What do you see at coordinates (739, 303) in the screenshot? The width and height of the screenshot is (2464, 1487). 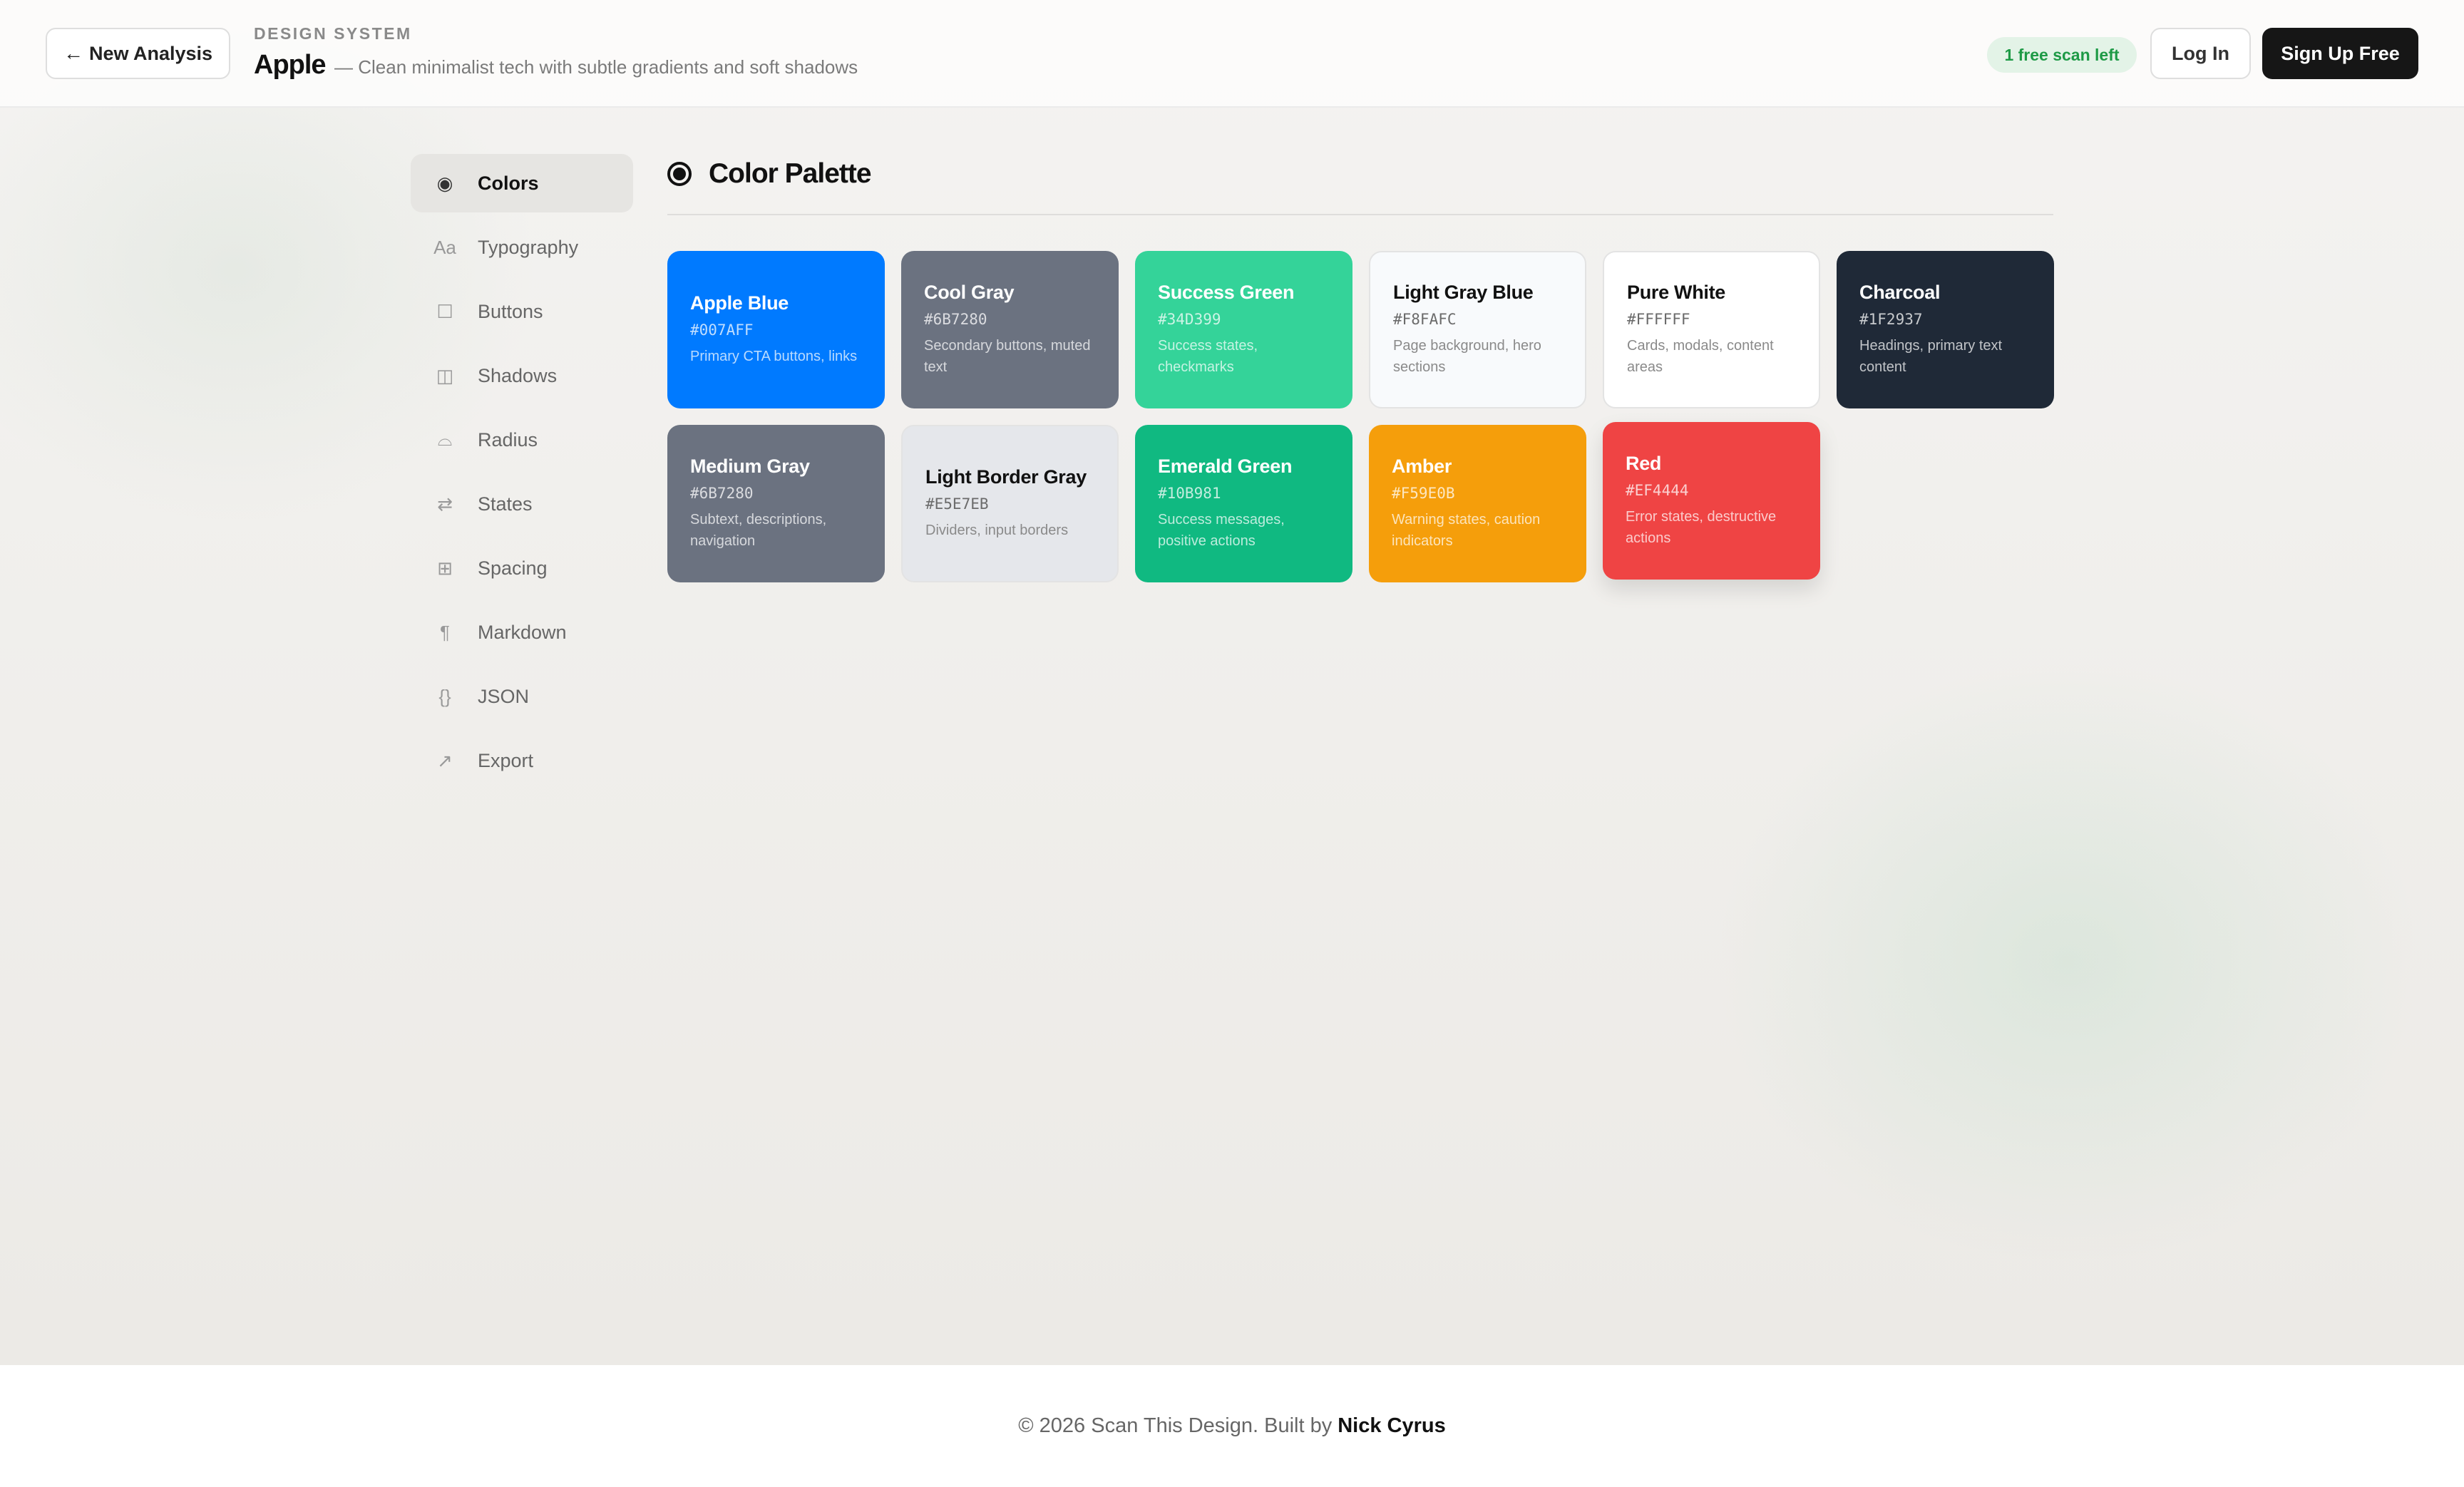 I see `swatch-name: Apple Blue` at bounding box center [739, 303].